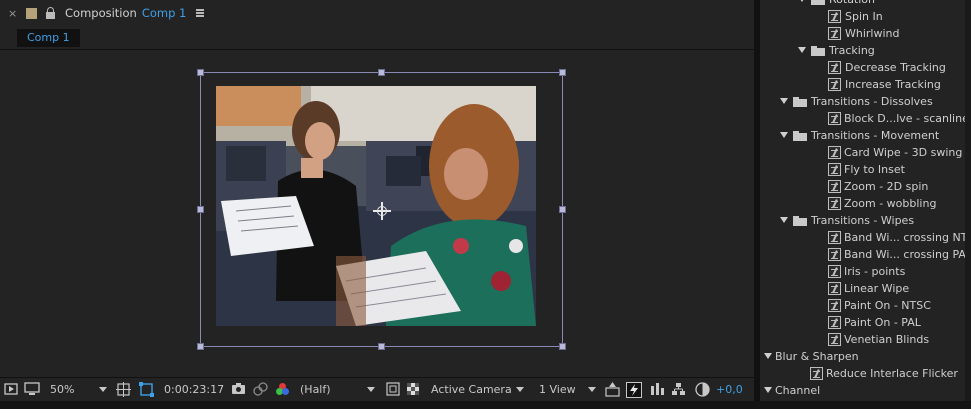  Describe the element at coordinates (381, 72) in the screenshot. I see `transform-handle-top-center` at that location.